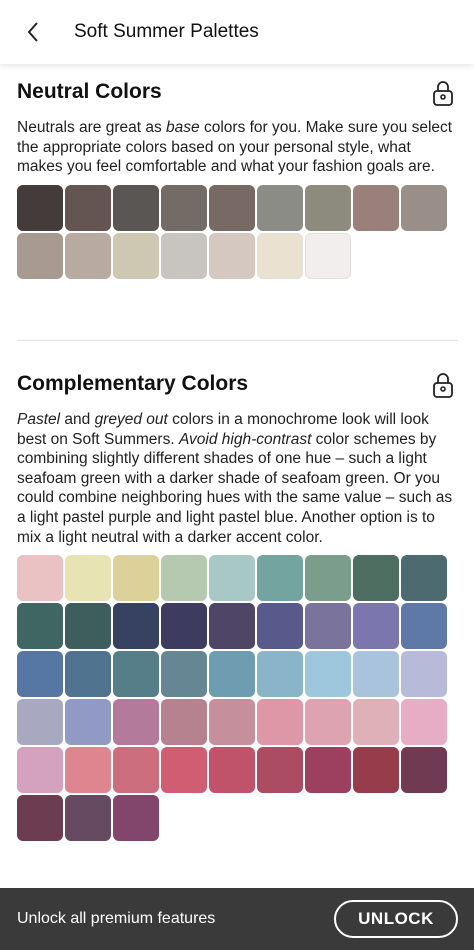 This screenshot has height=950, width=474. Describe the element at coordinates (237, 919) in the screenshot. I see `premium-banner: Unlock all premium features UNLOCK` at that location.